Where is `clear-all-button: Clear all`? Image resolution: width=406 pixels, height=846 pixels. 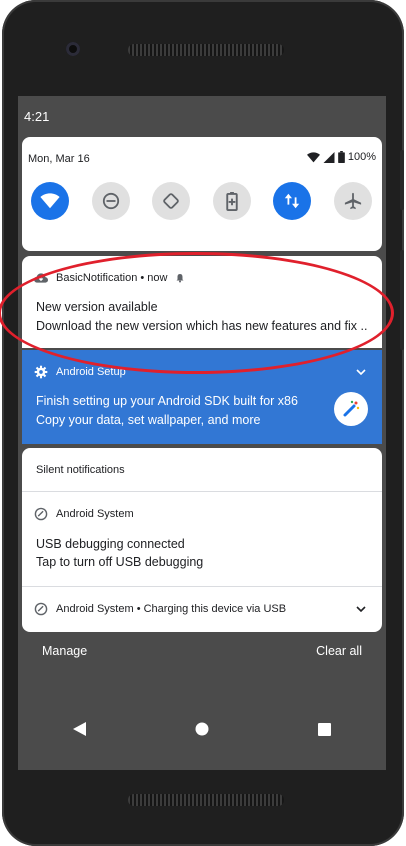
clear-all-button: Clear all is located at coordinates (339, 651).